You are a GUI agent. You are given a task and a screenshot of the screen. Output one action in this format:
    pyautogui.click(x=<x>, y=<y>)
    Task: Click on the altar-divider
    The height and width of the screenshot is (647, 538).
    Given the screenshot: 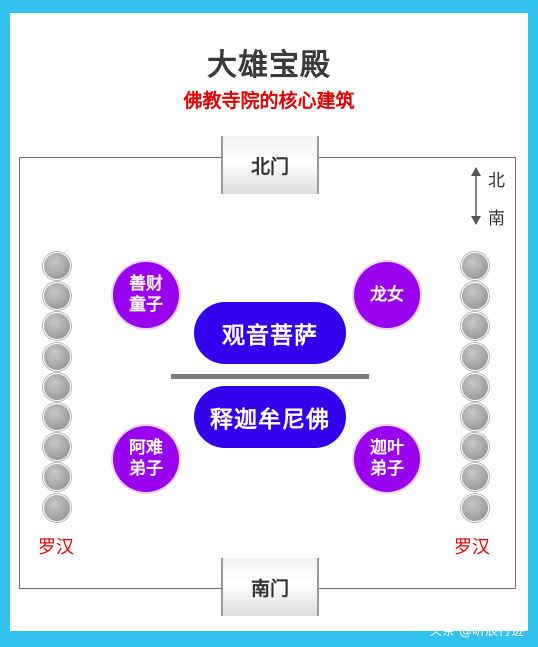 What is the action you would take?
    pyautogui.click(x=270, y=376)
    